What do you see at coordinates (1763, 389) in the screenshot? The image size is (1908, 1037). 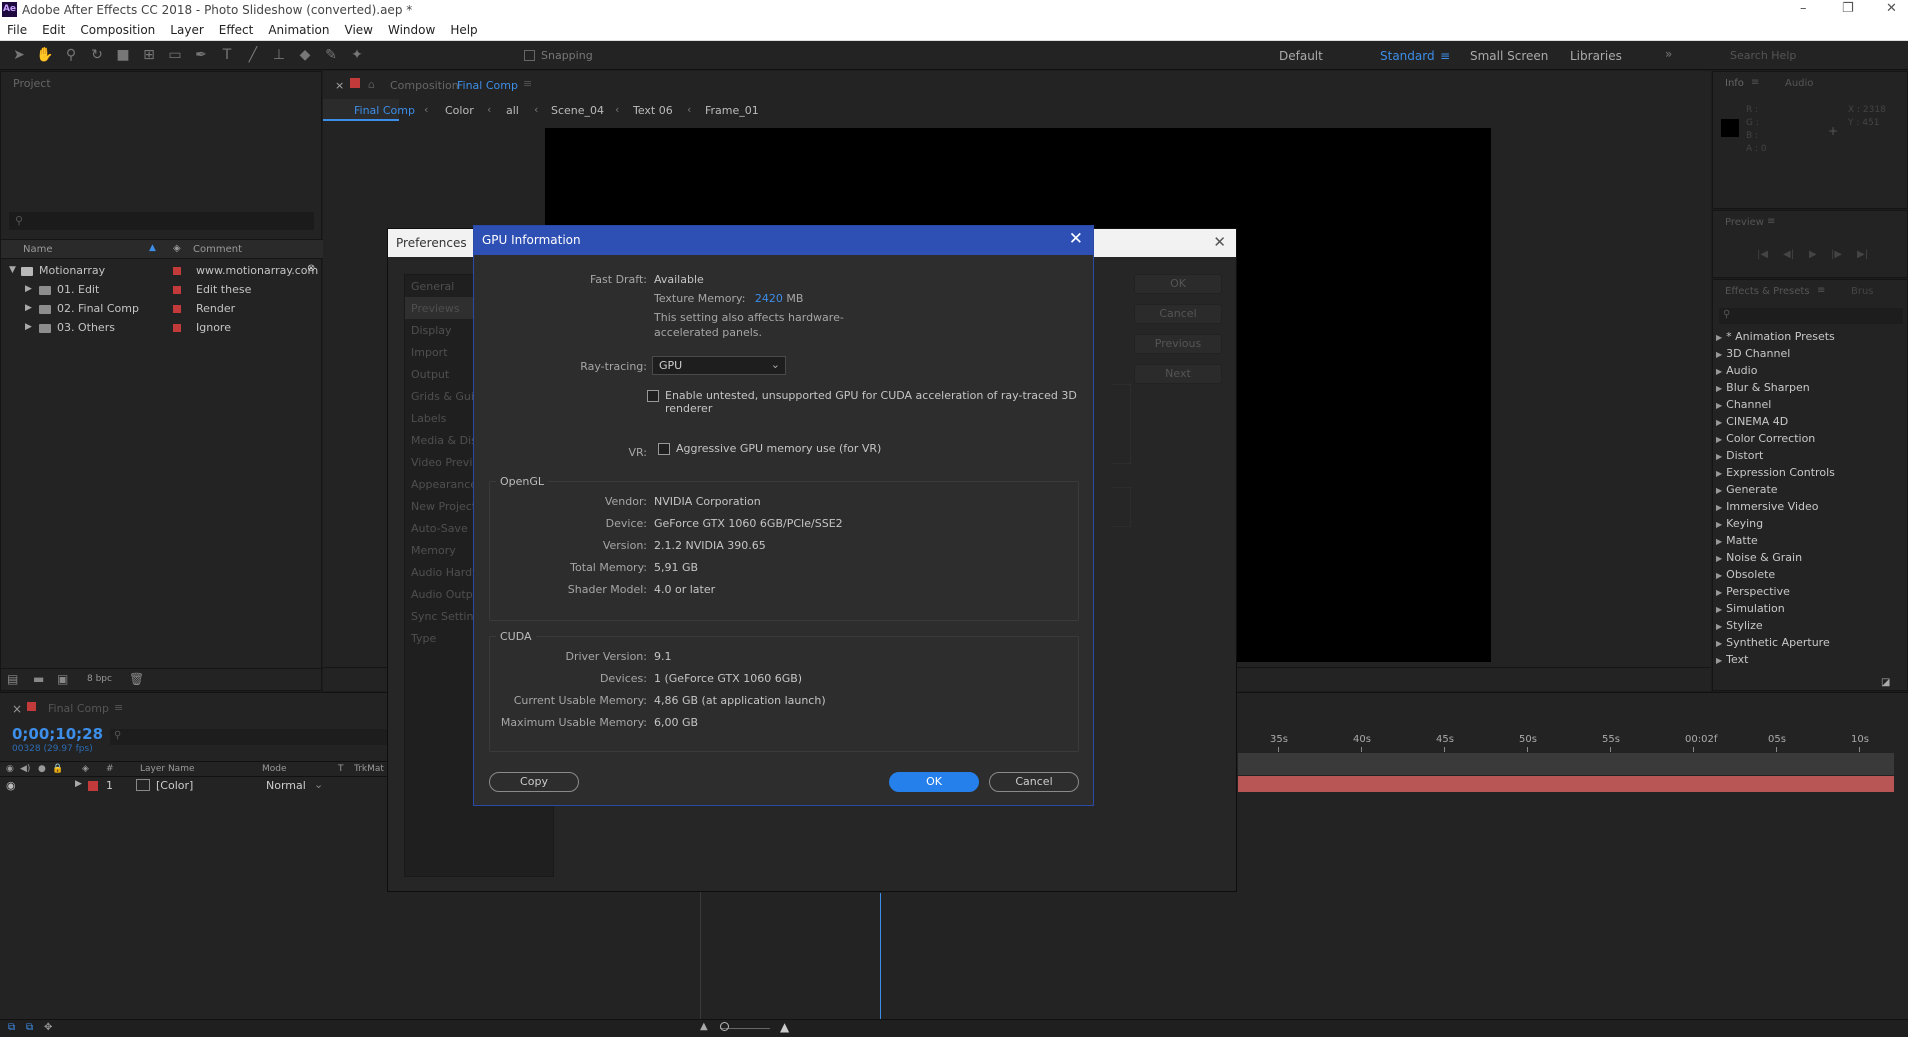 I see `effects-category-item: ▶ Blur & Sharpen` at bounding box center [1763, 389].